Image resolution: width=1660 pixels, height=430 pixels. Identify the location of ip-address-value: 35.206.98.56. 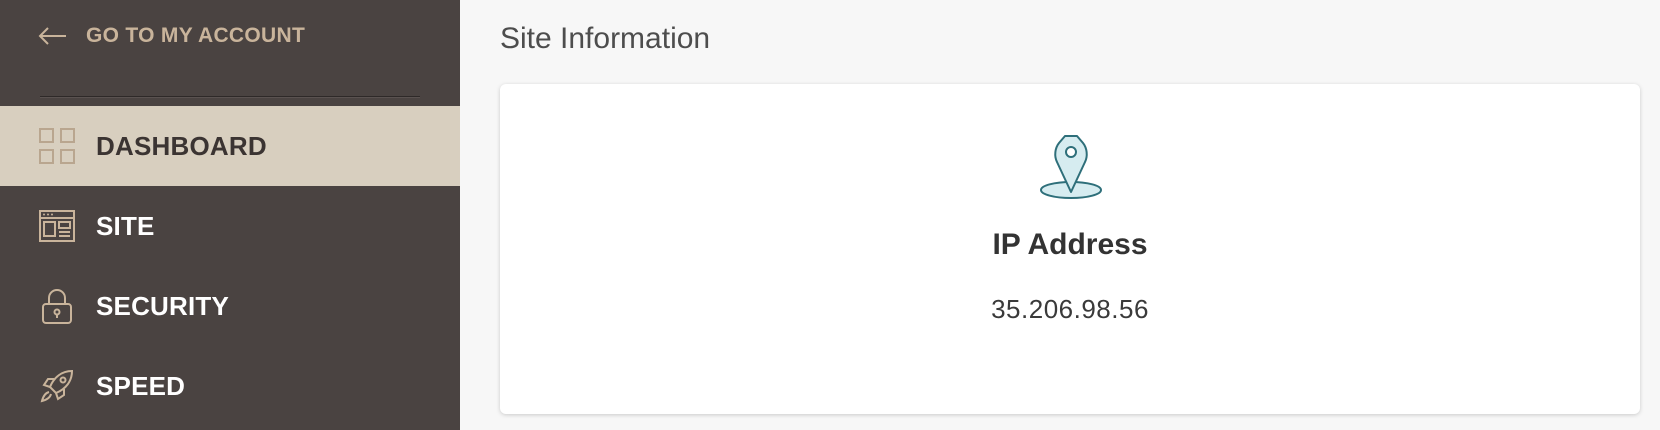
(1070, 309).